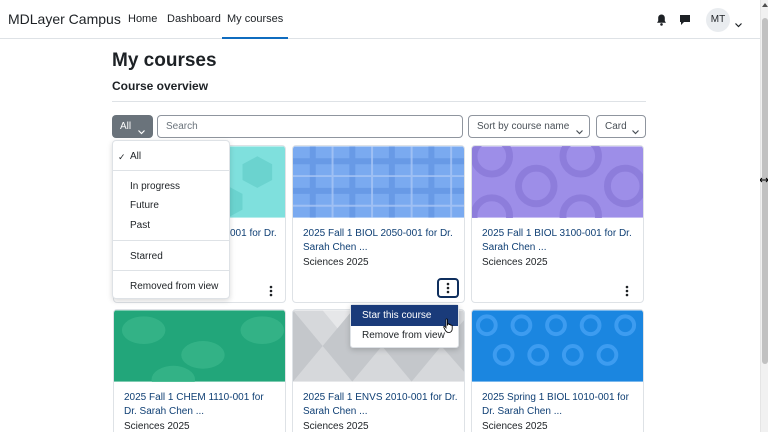 Image resolution: width=768 pixels, height=432 pixels. What do you see at coordinates (404, 315) in the screenshot?
I see `star-course-menu-item: Star this course` at bounding box center [404, 315].